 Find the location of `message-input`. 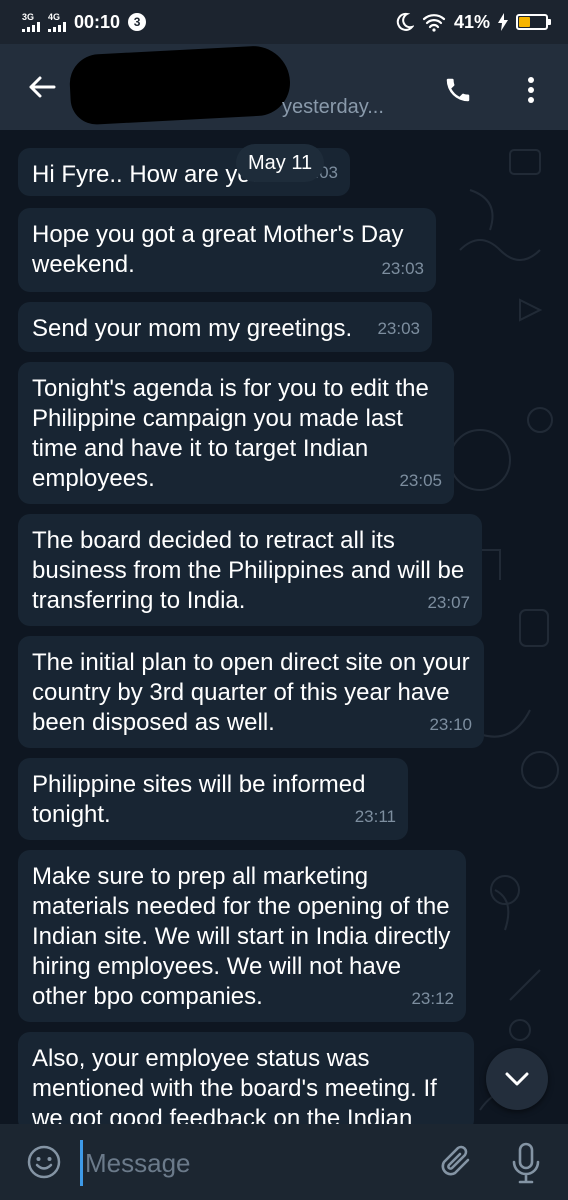

message-input is located at coordinates (248, 1163).